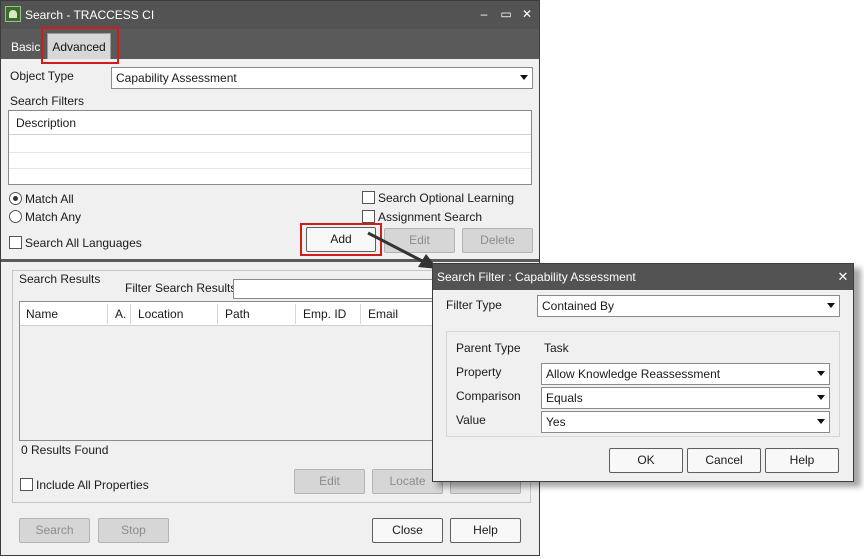 The width and height of the screenshot is (864, 559). Describe the element at coordinates (42, 76) in the screenshot. I see `object-type-label: Object Type` at that location.